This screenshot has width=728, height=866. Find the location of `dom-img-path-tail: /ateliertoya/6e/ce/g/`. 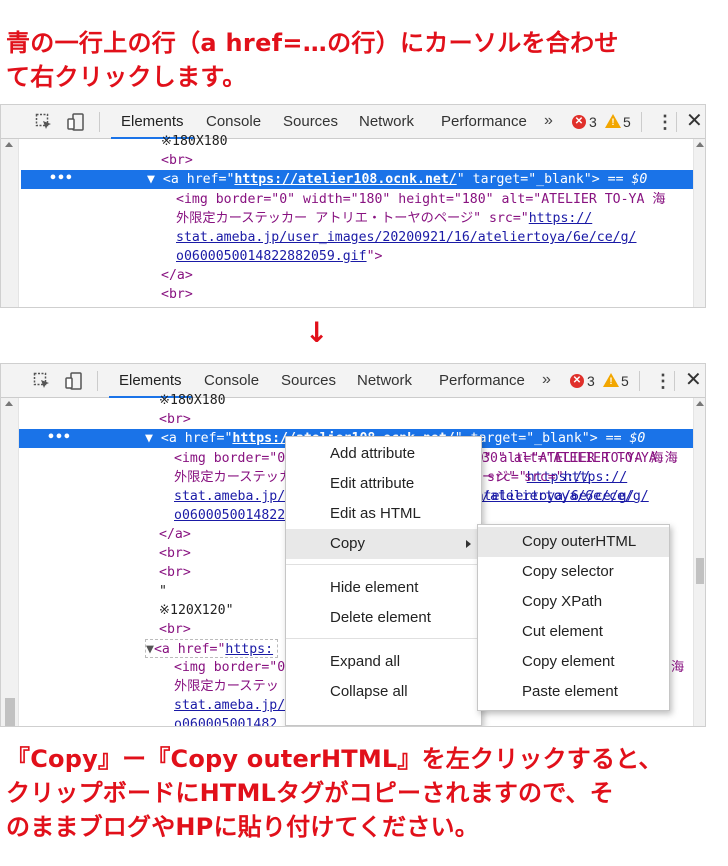

dom-img-path-tail: /ateliertoya/6e/ce/g/ is located at coordinates (565, 496).